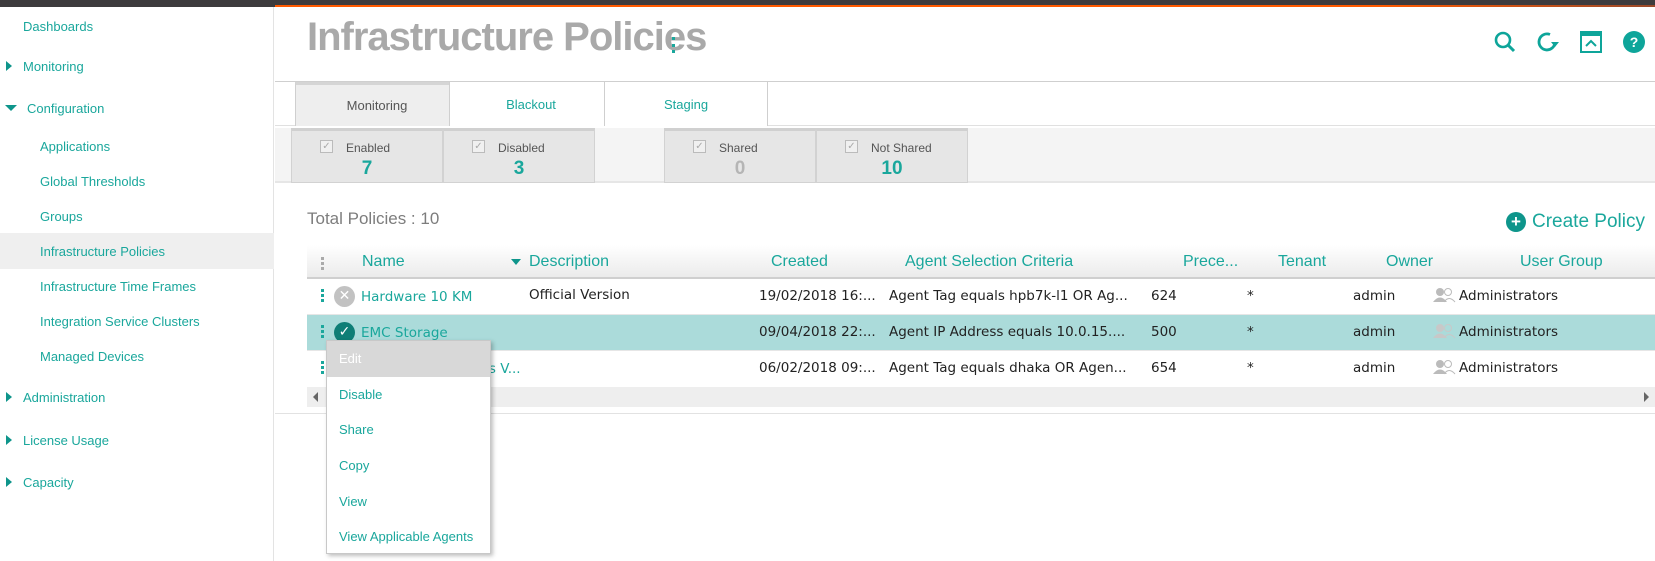 The image size is (1655, 561). What do you see at coordinates (137, 482) in the screenshot?
I see `sidebar-item-capacity: Capacity` at bounding box center [137, 482].